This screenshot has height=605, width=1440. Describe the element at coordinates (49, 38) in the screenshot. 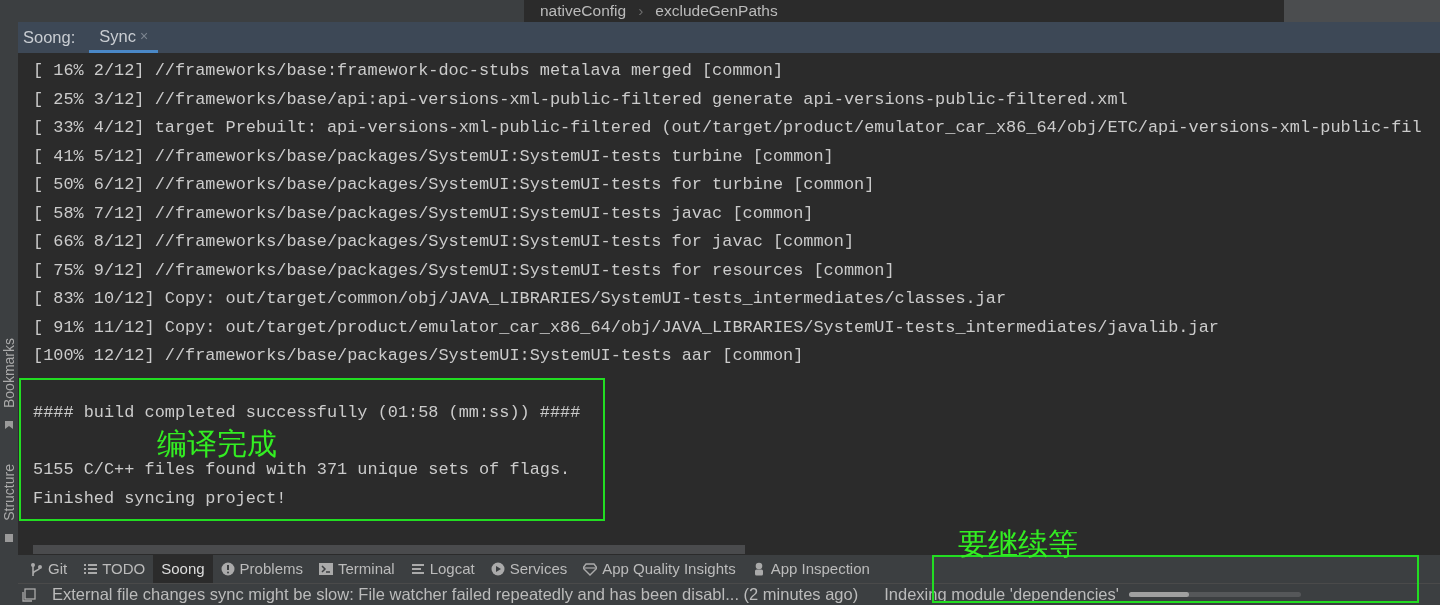

I see `panel-title: Soong:` at that location.